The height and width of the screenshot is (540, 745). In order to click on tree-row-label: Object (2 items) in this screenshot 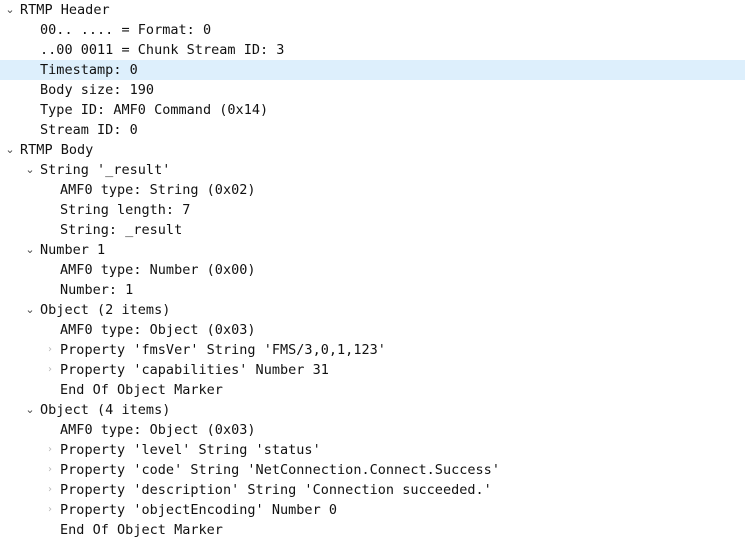, I will do `click(105, 310)`.